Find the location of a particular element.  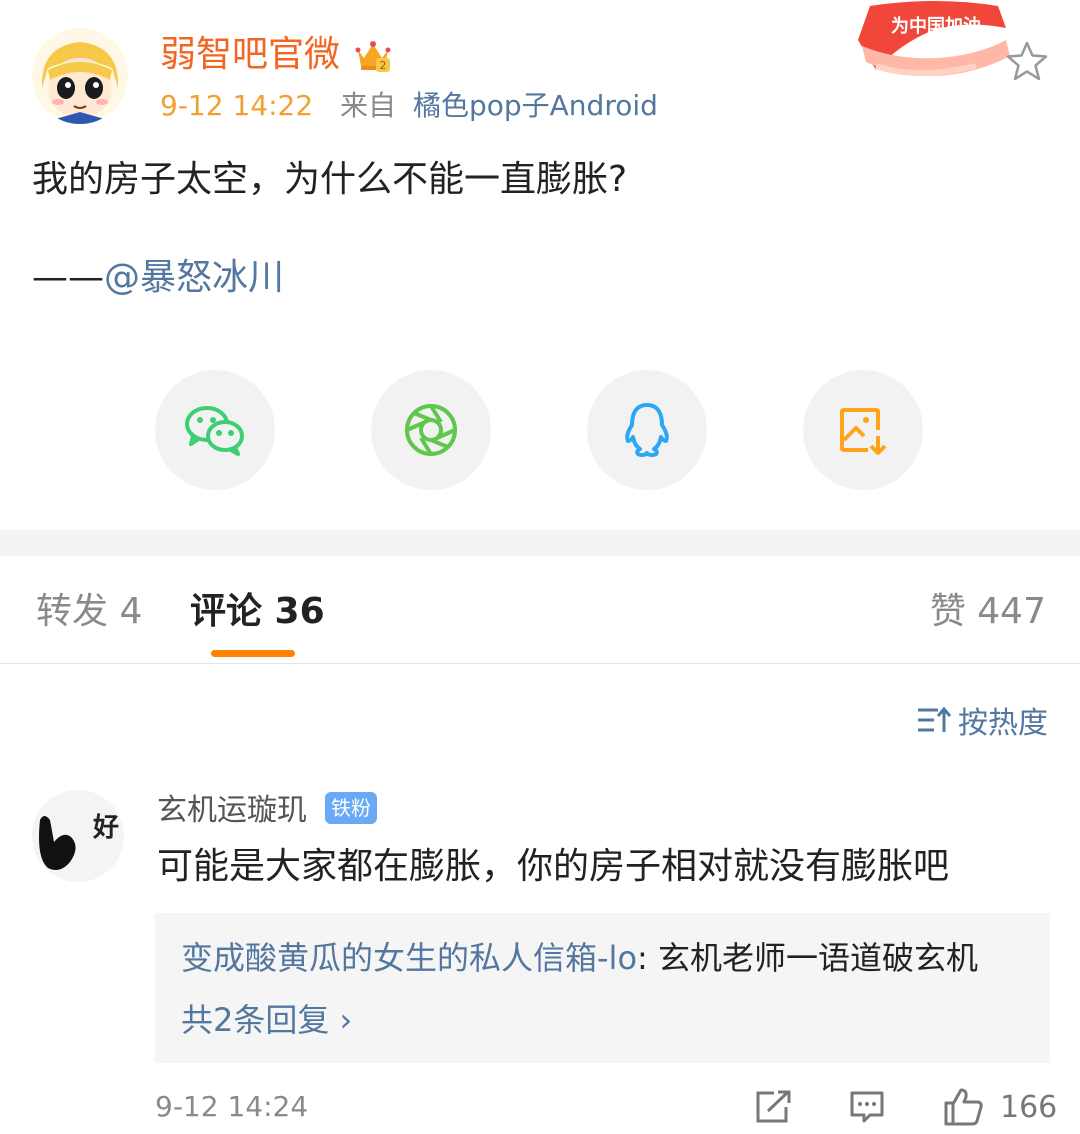

share-moments-button is located at coordinates (431, 430).